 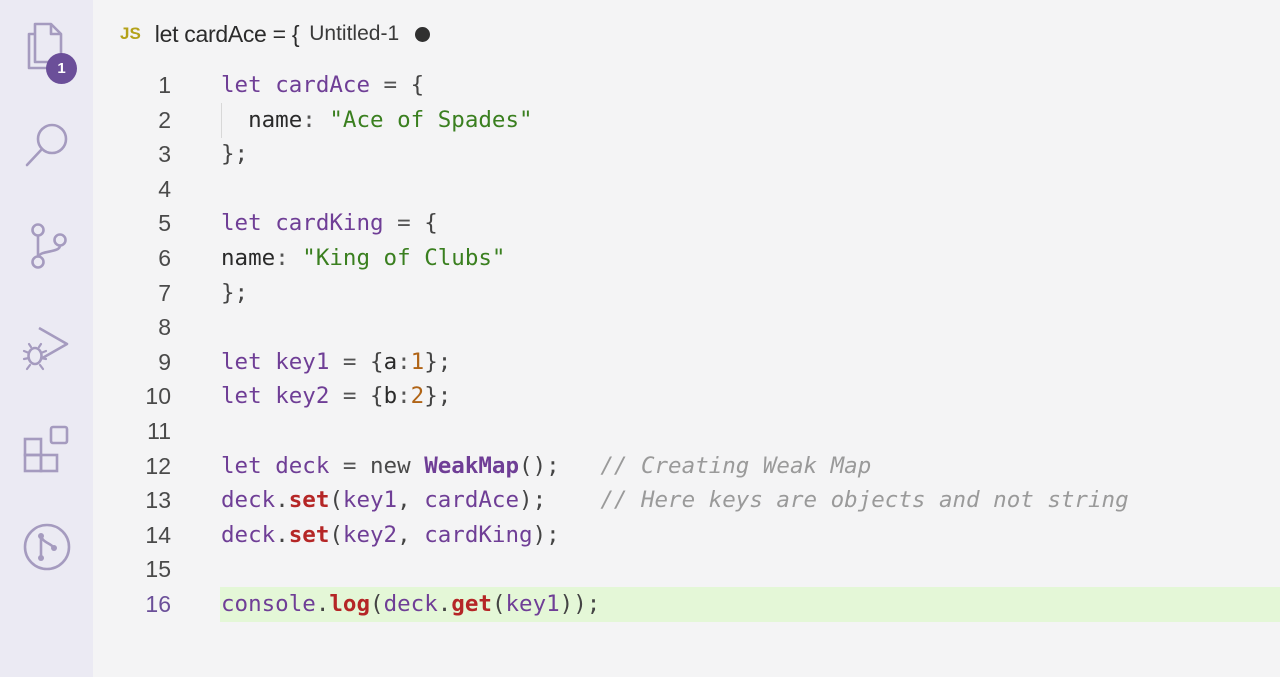 I want to click on unsaved-dot-icon, so click(x=423, y=34).